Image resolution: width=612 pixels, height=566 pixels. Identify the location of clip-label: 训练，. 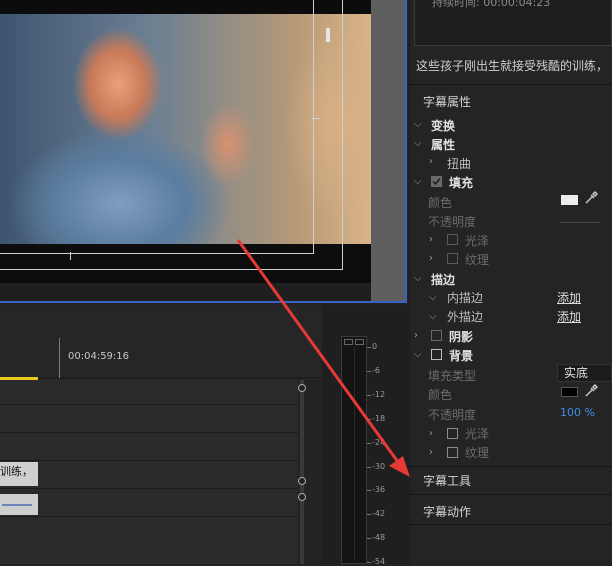
(16, 471).